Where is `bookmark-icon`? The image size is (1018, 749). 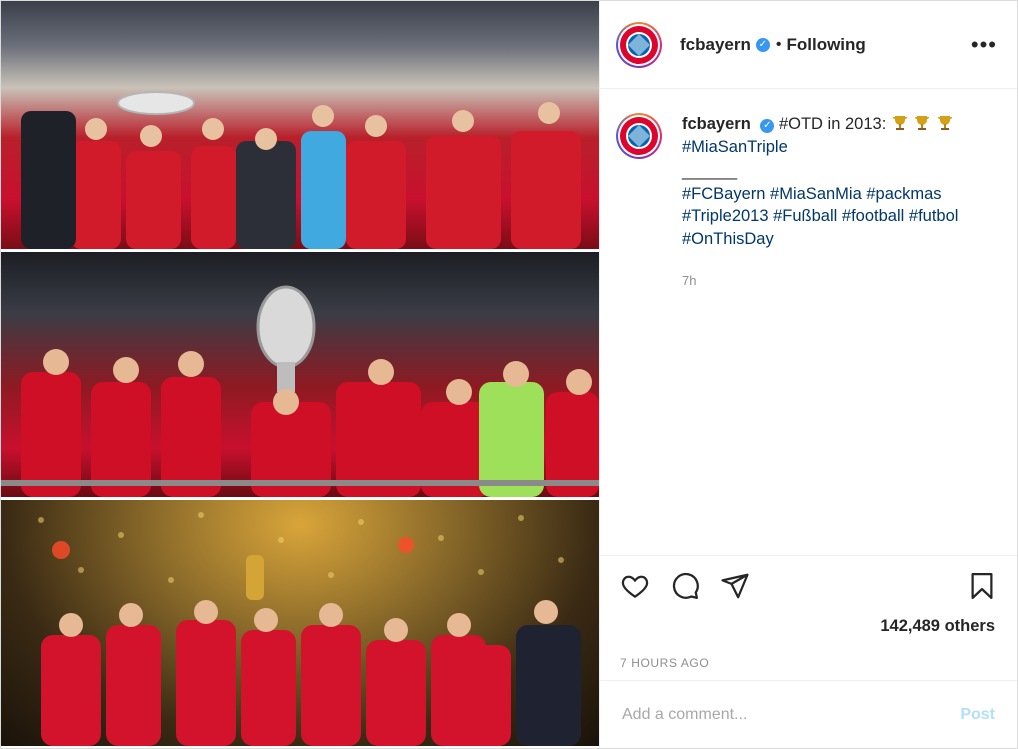 bookmark-icon is located at coordinates (982, 586).